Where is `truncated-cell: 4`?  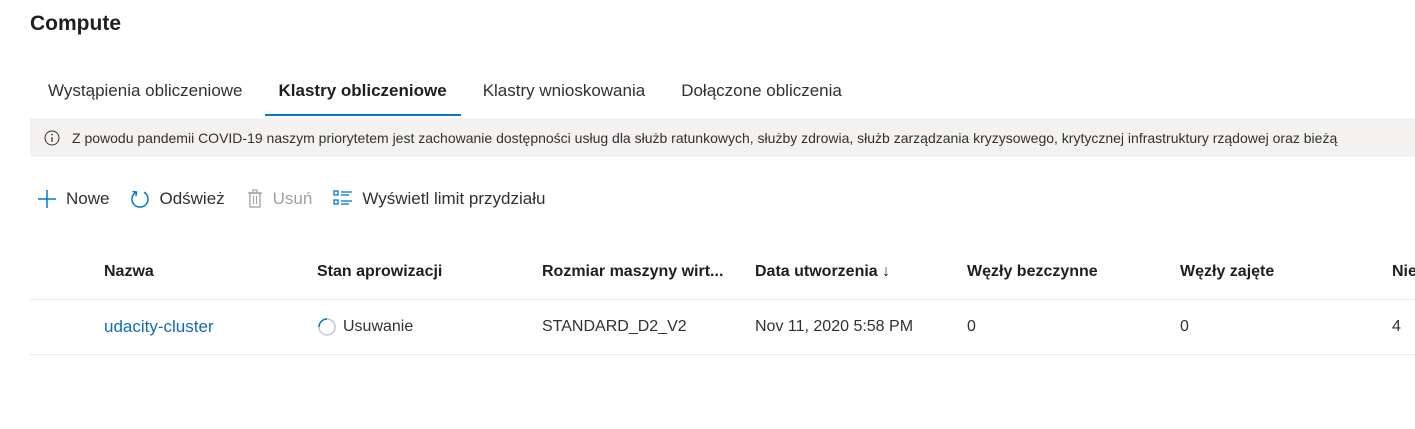
truncated-cell: 4 is located at coordinates (1396, 326).